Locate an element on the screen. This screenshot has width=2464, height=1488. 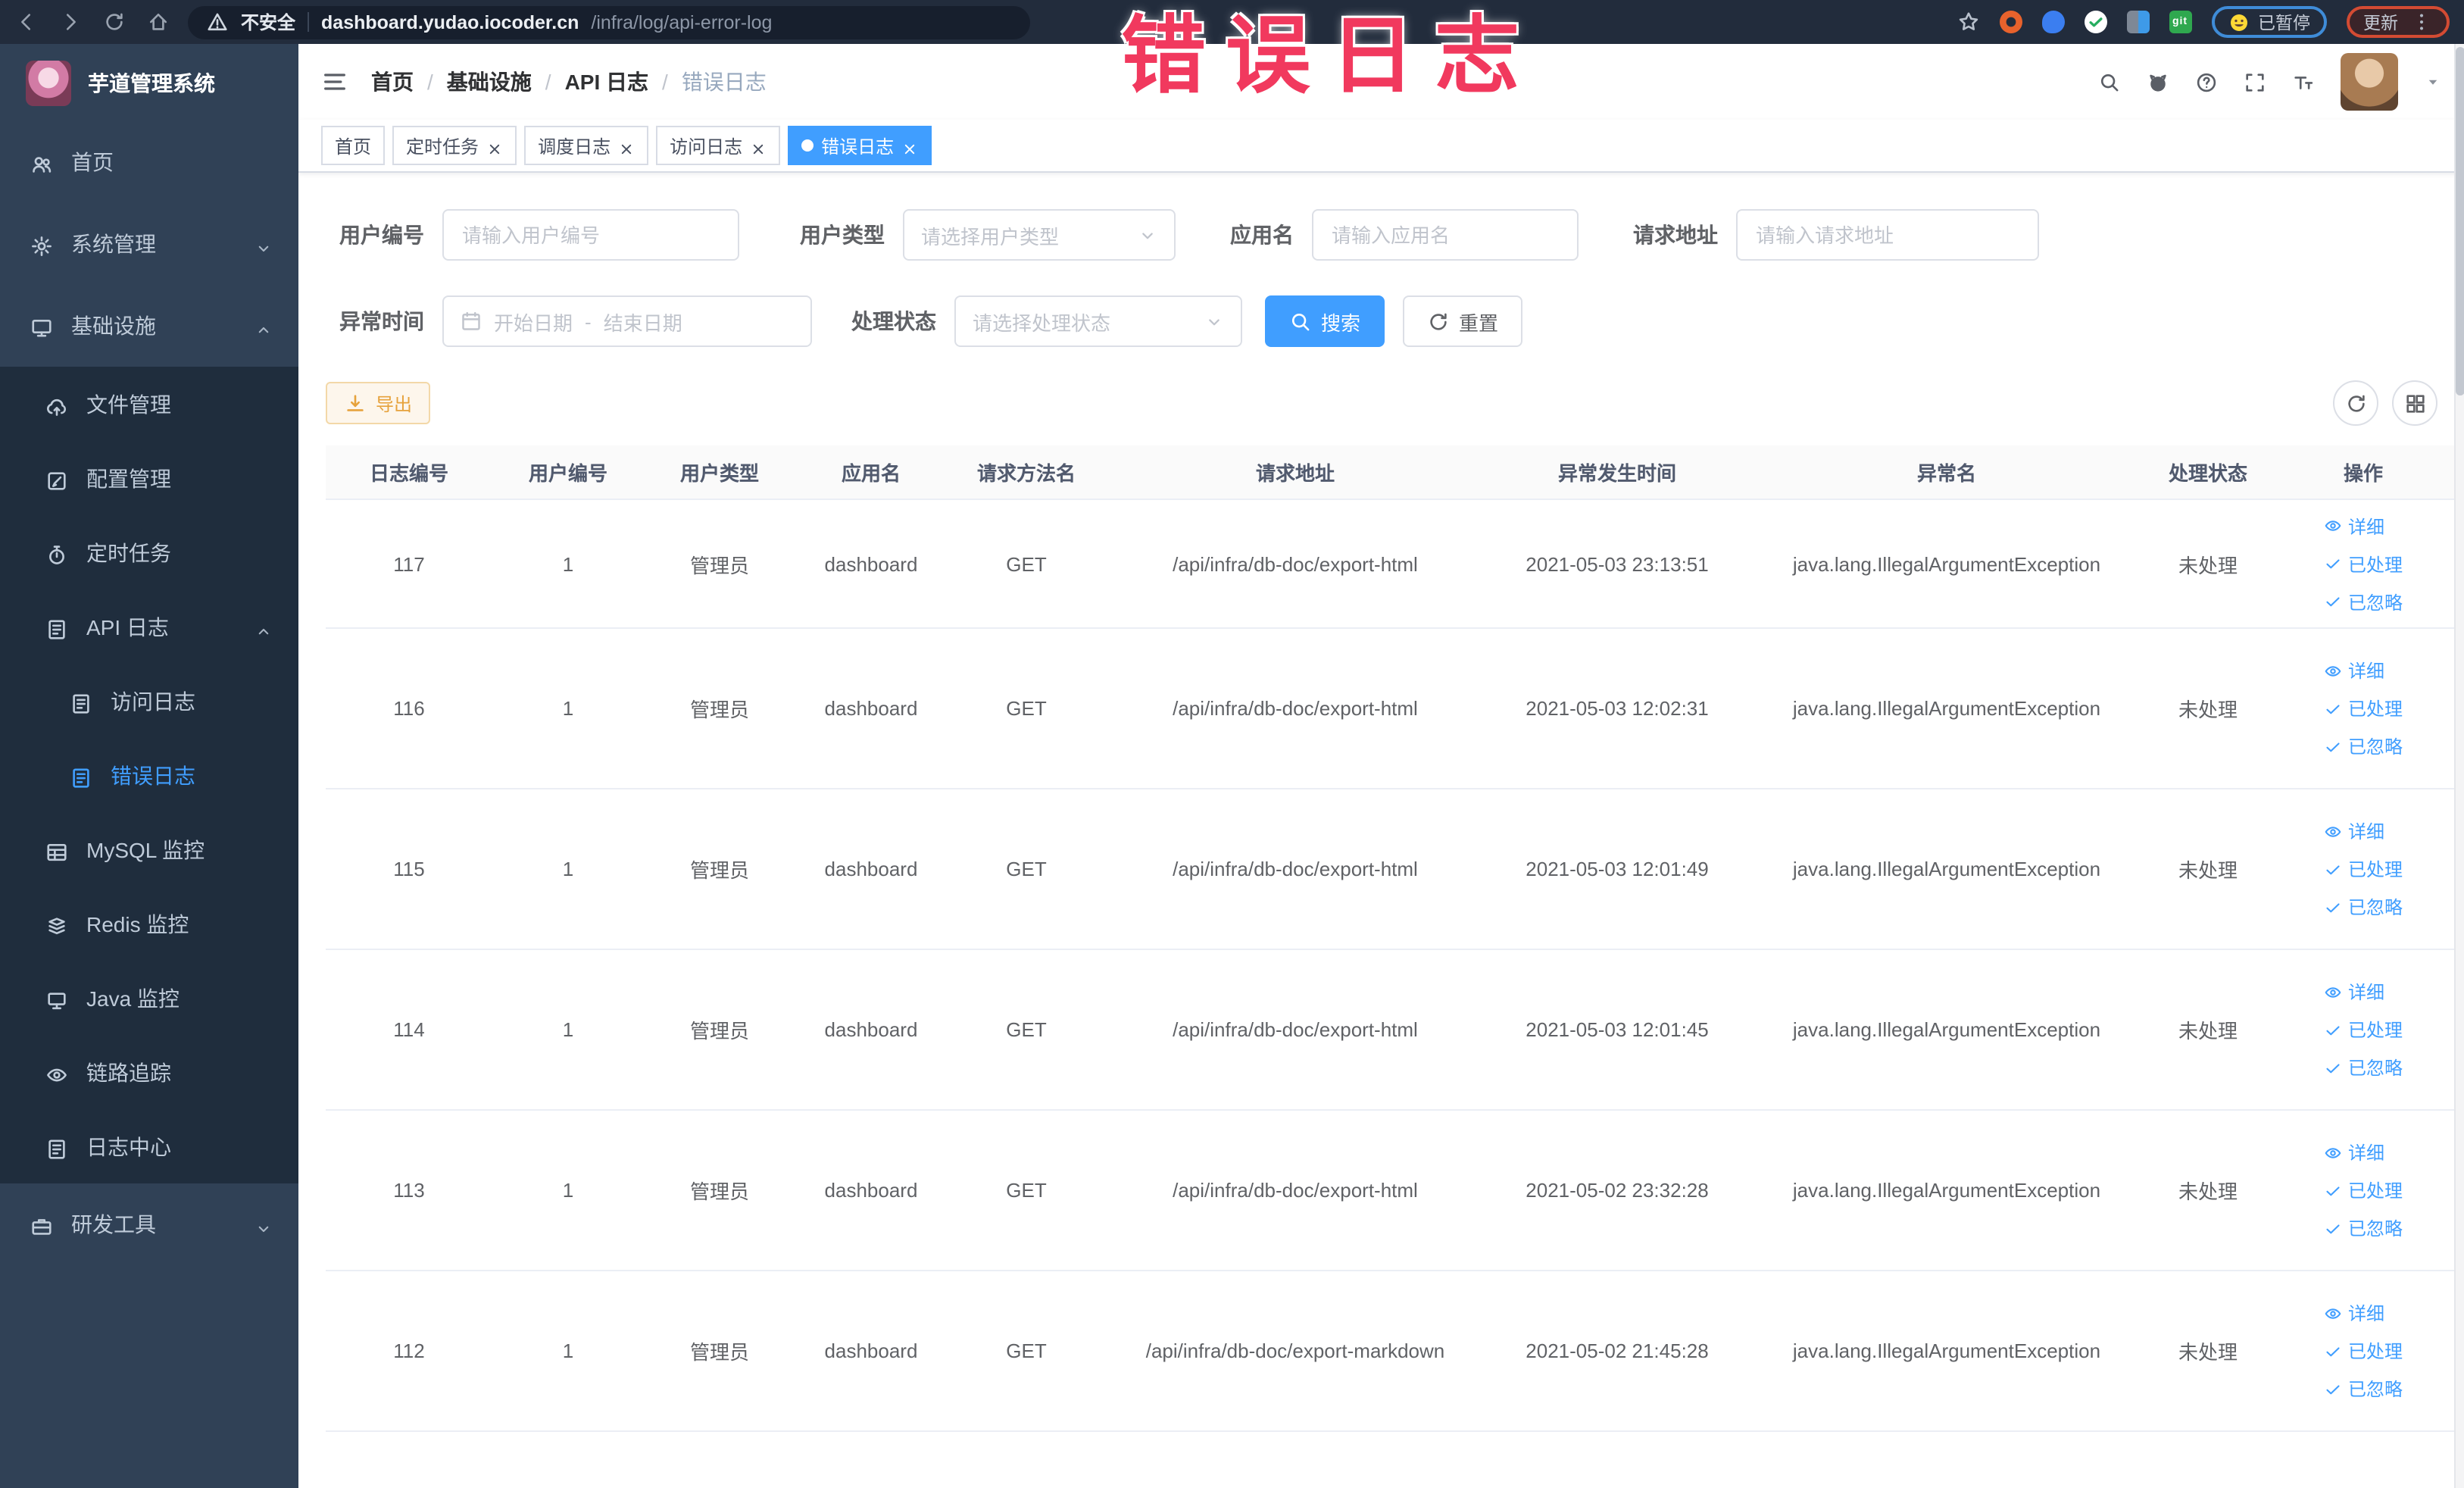
sidebar-item-8: 错误日志 is located at coordinates (149, 775).